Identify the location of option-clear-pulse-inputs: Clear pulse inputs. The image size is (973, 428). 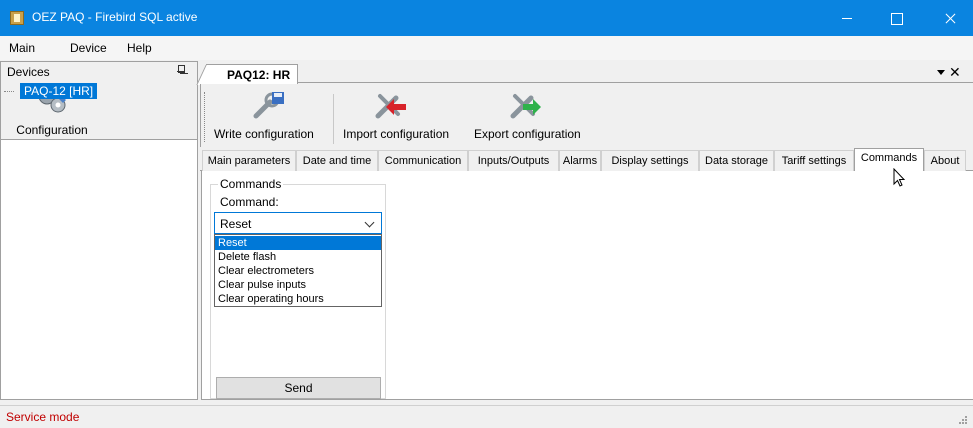
(298, 285).